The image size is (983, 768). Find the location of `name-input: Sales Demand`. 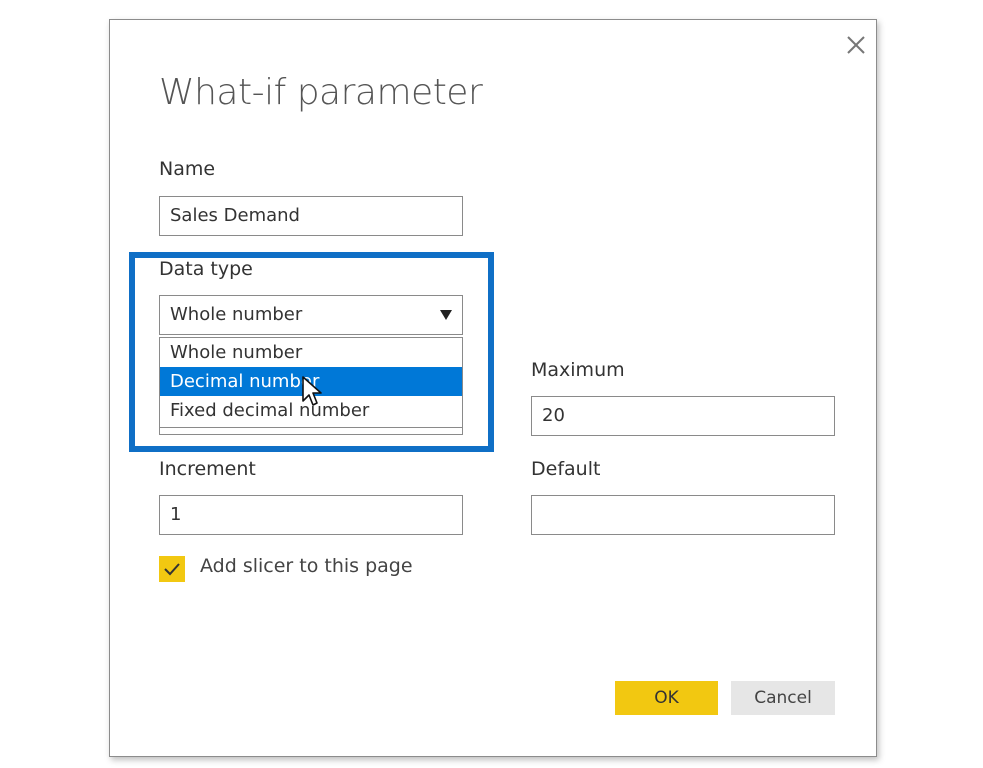

name-input: Sales Demand is located at coordinates (311, 216).